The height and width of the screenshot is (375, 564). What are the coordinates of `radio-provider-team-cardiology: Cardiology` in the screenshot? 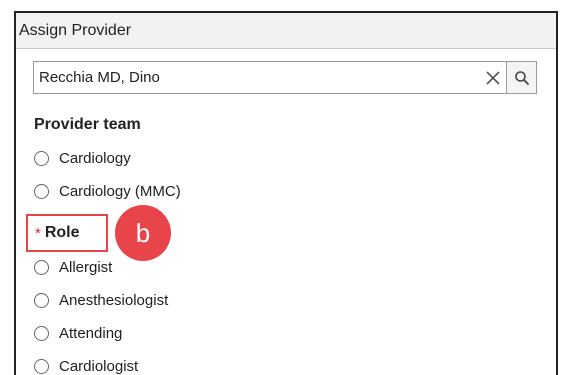 It's located at (82, 158).